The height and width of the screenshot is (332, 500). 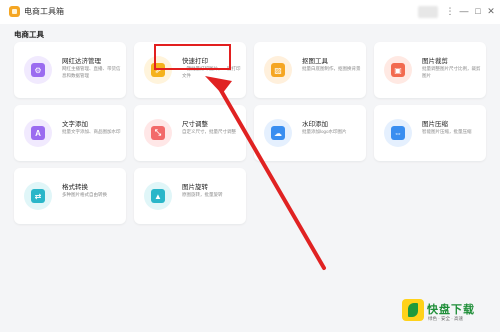 What do you see at coordinates (218, 85) in the screenshot?
I see `arrow-head` at bounding box center [218, 85].